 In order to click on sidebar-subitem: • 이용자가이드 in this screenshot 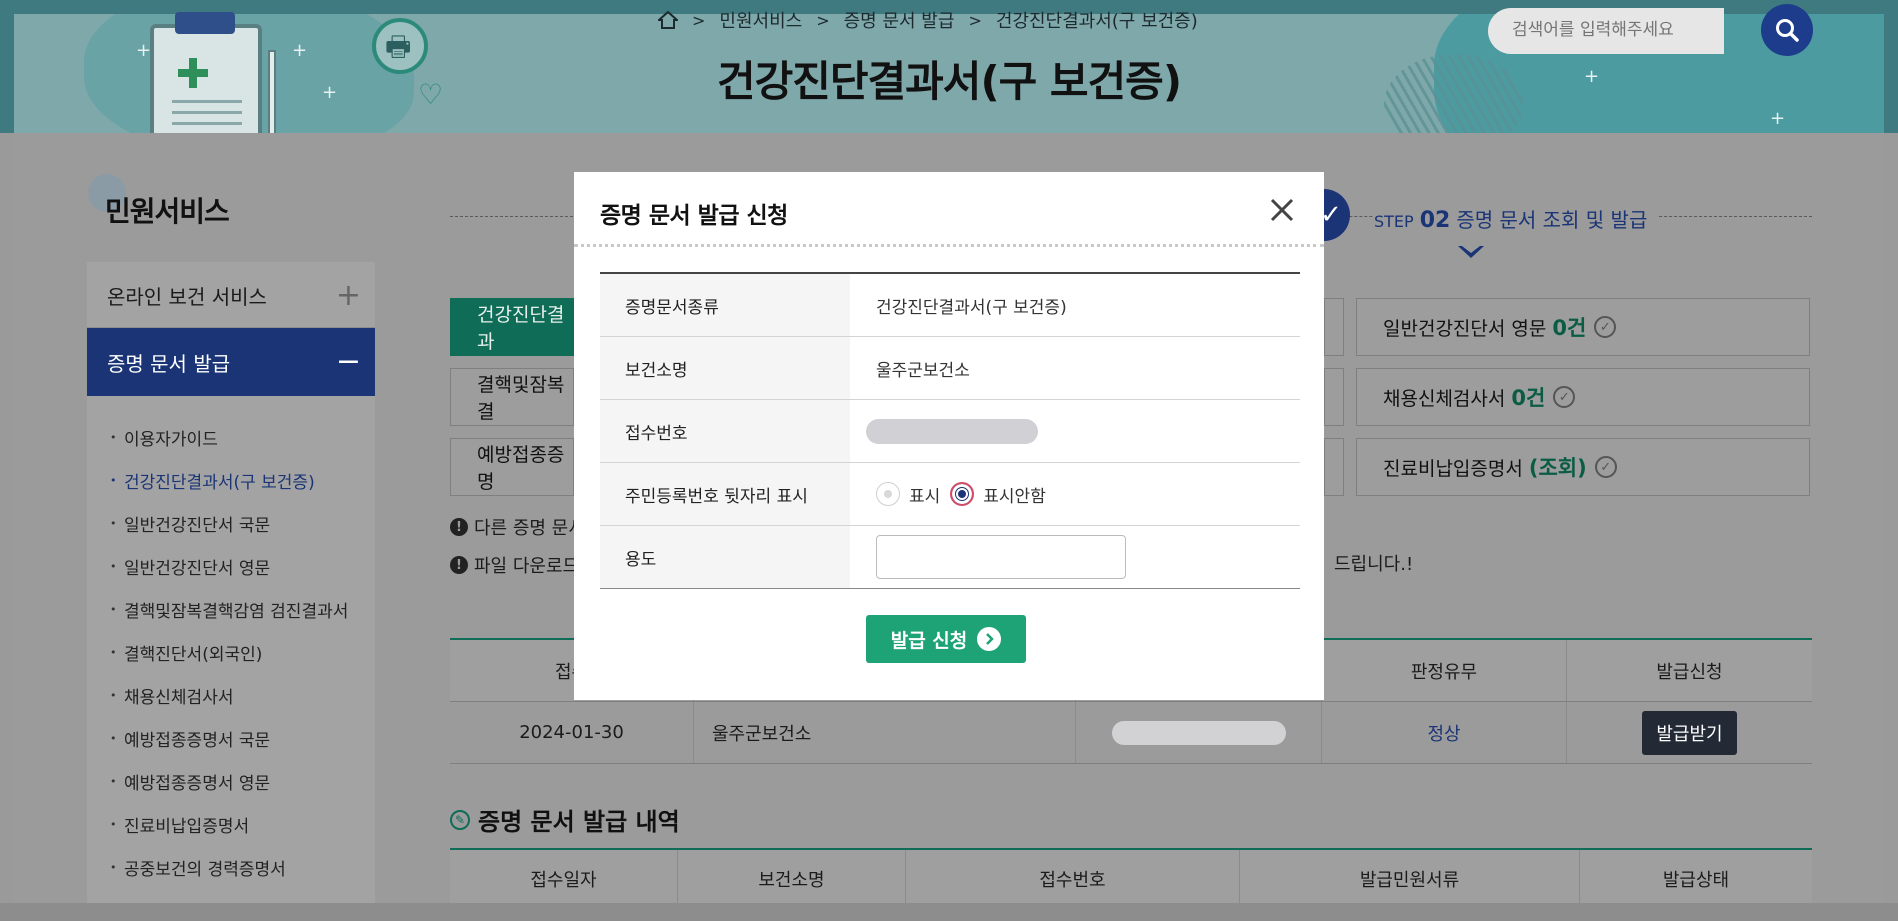, I will do `click(245, 437)`.